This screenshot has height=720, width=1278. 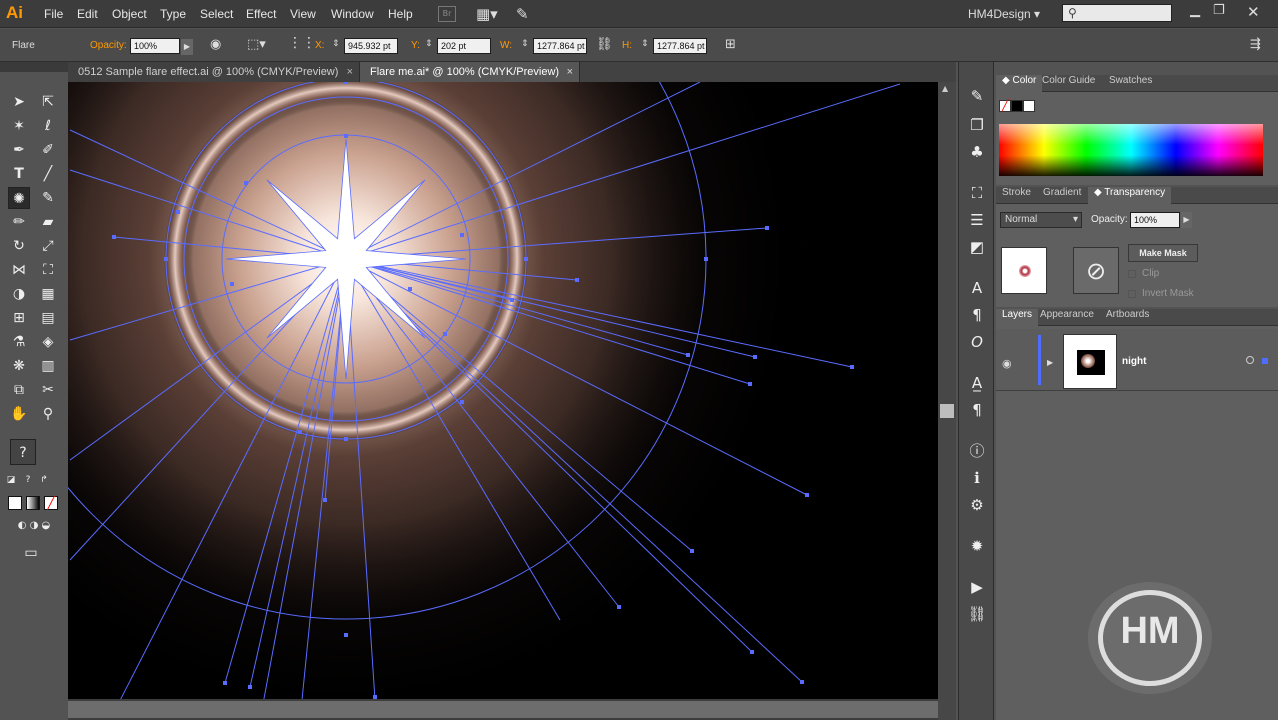 I want to click on slice-tool-icon: ✂, so click(x=48, y=390).